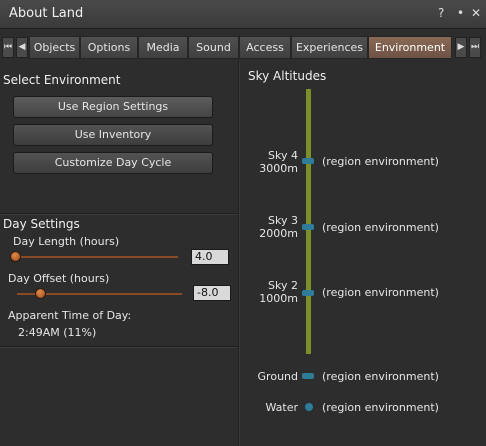 The height and width of the screenshot is (446, 486). I want to click on apparent-time-value: 2:49AM (11%), so click(57, 332).